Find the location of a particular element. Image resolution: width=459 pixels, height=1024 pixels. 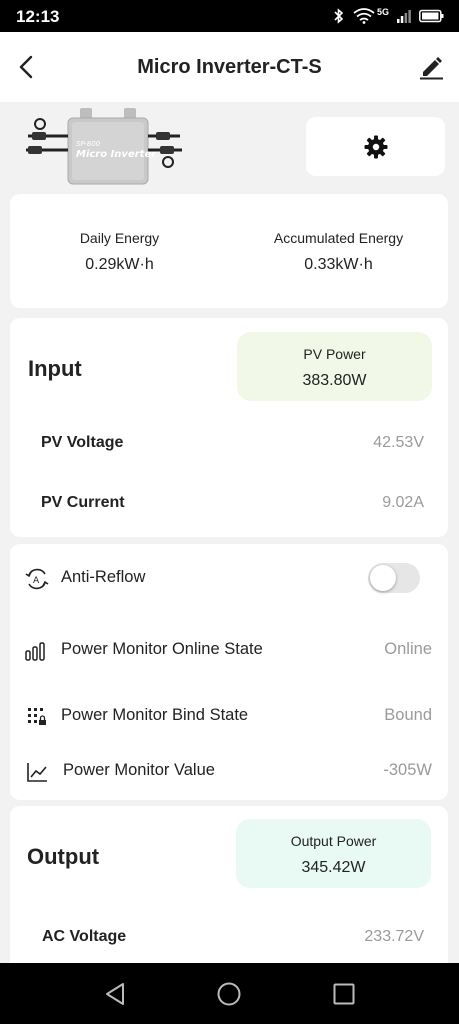

status-icons: 5G is located at coordinates (389, 15).